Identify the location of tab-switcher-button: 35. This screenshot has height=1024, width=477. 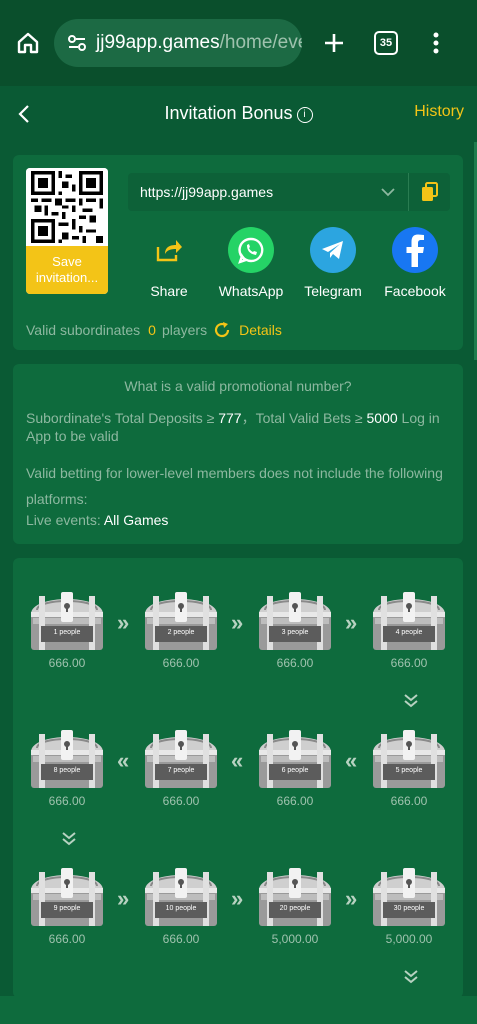
(386, 43).